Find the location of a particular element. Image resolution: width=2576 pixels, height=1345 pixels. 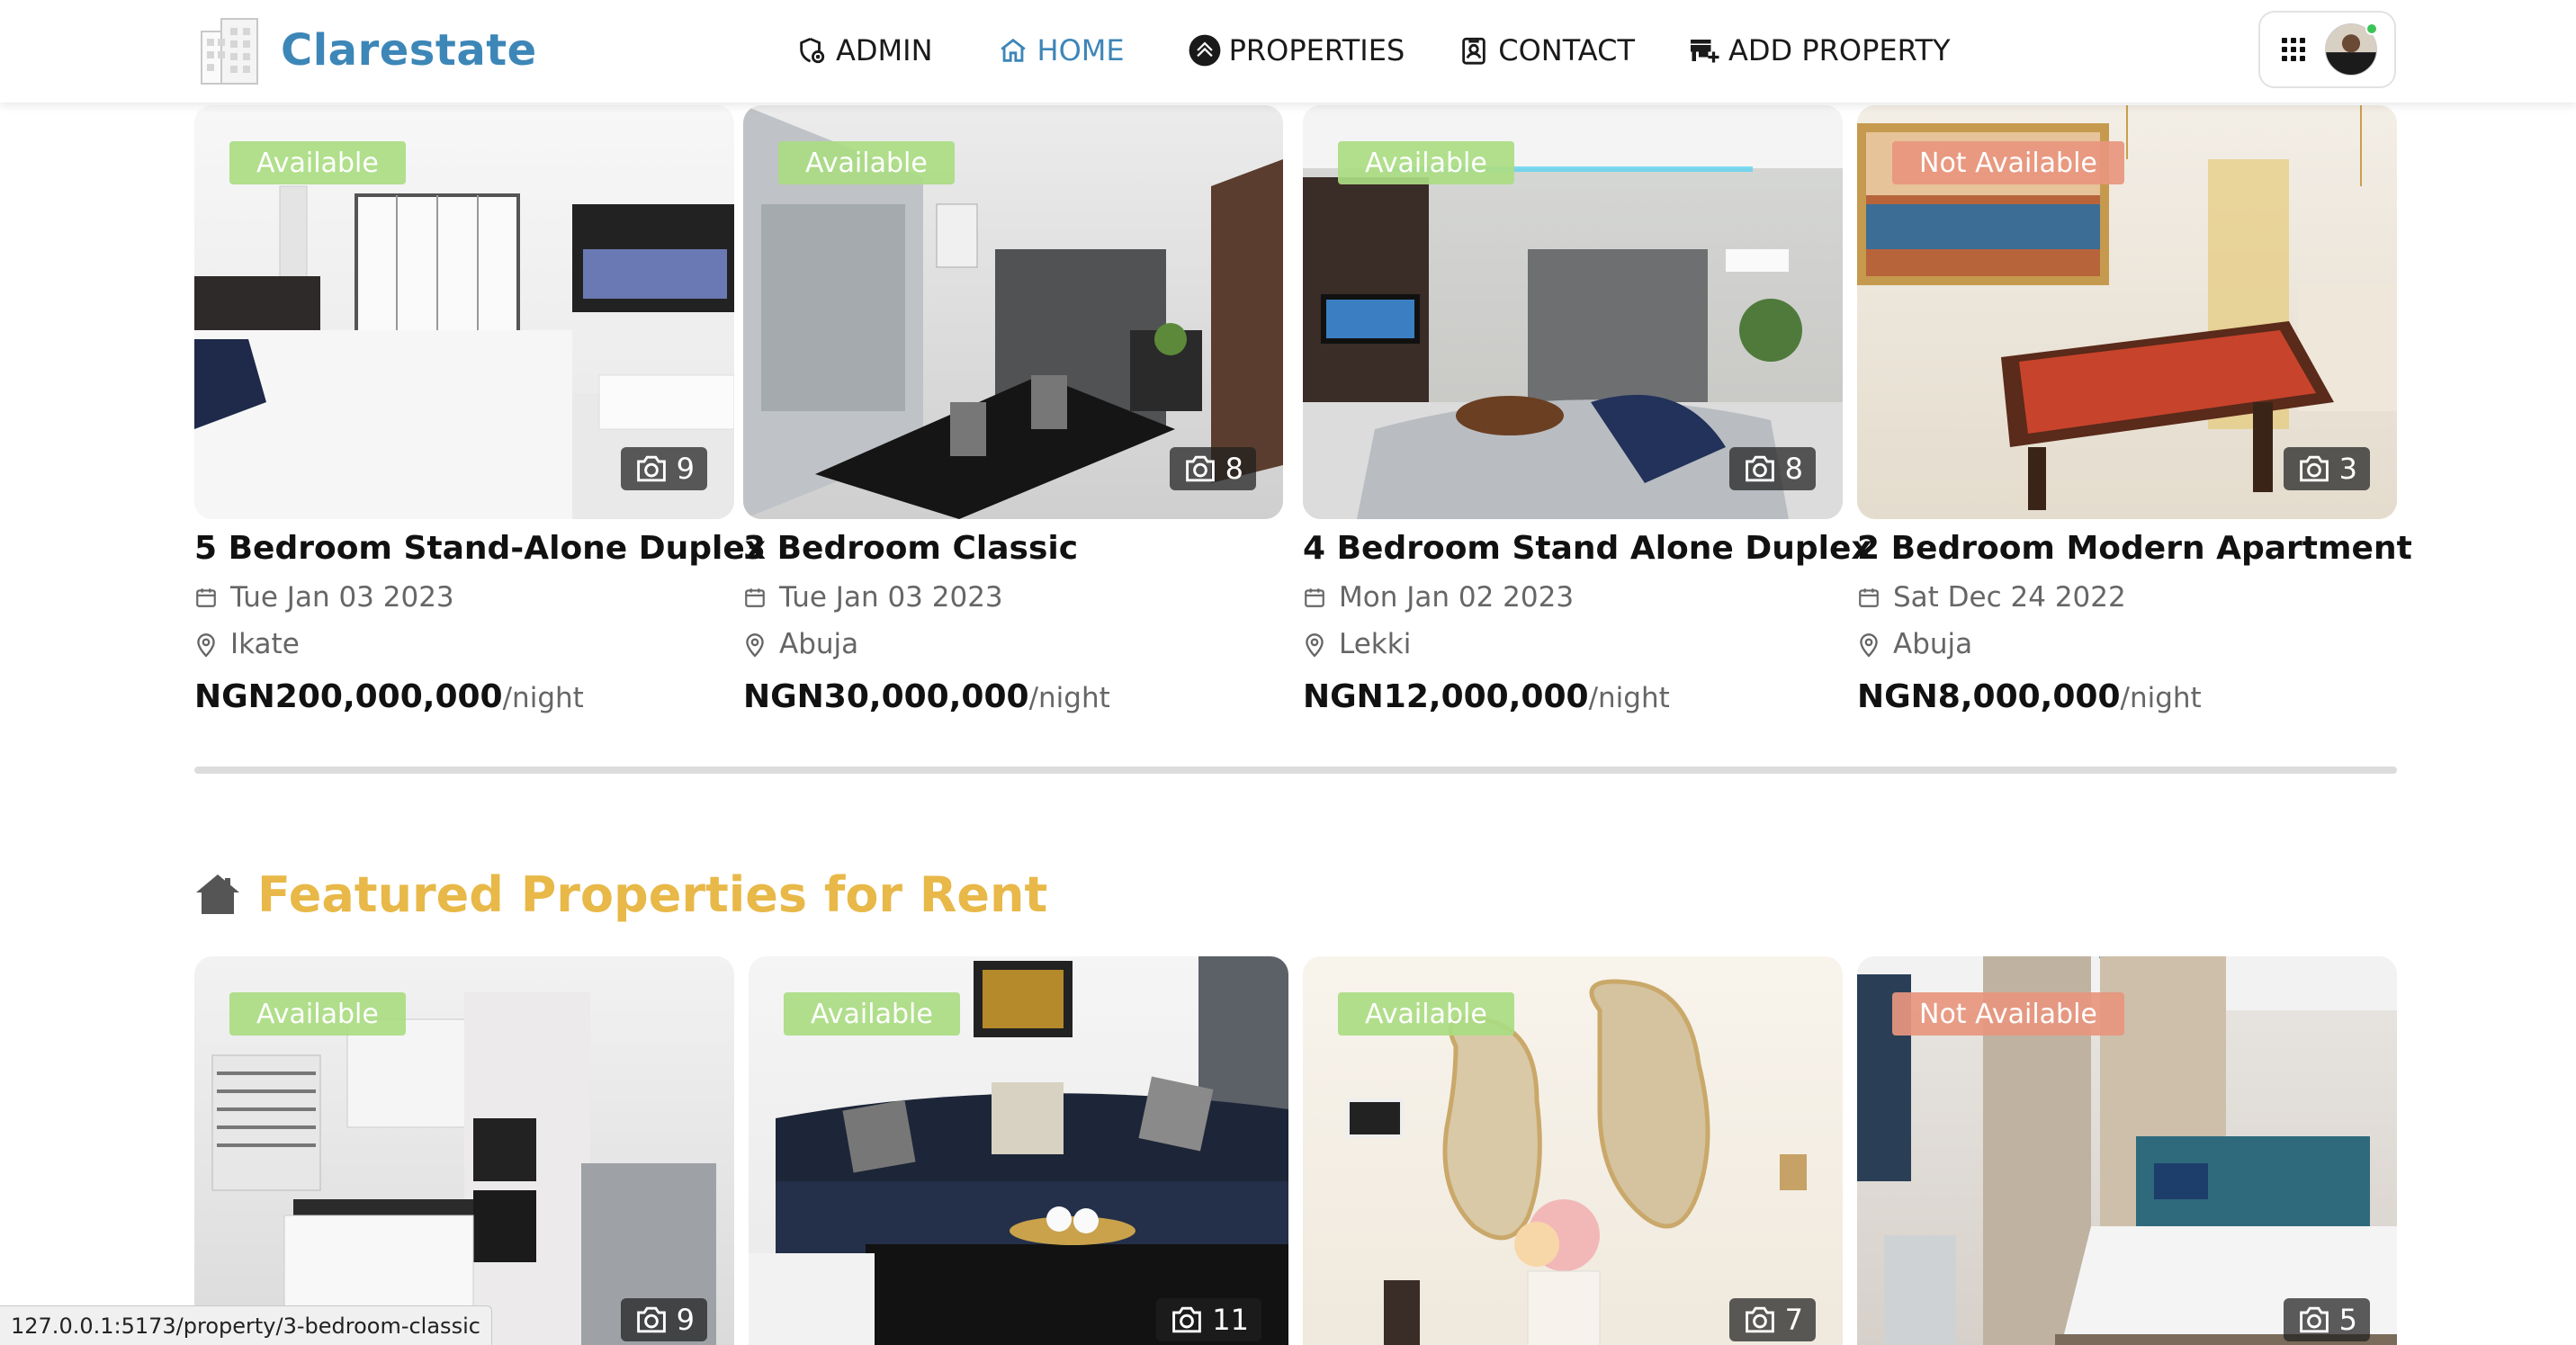

property-title: 5 Bedroom Stand-Alone Duplex is located at coordinates (480, 548).